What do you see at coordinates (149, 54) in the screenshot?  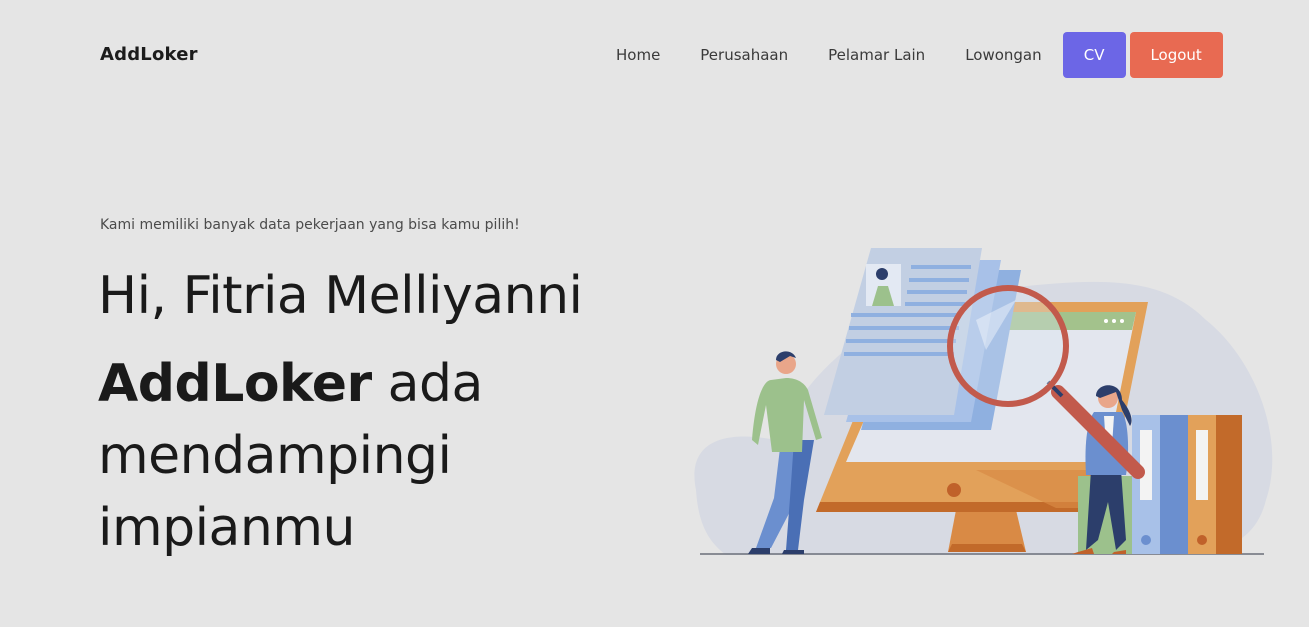 I see `brand-logo: AddLoker` at bounding box center [149, 54].